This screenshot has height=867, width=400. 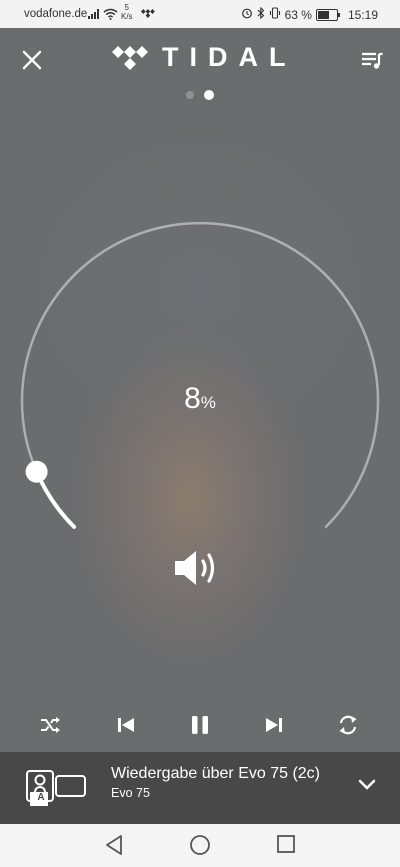 What do you see at coordinates (208, 402) in the screenshot?
I see `volume-unit: %` at bounding box center [208, 402].